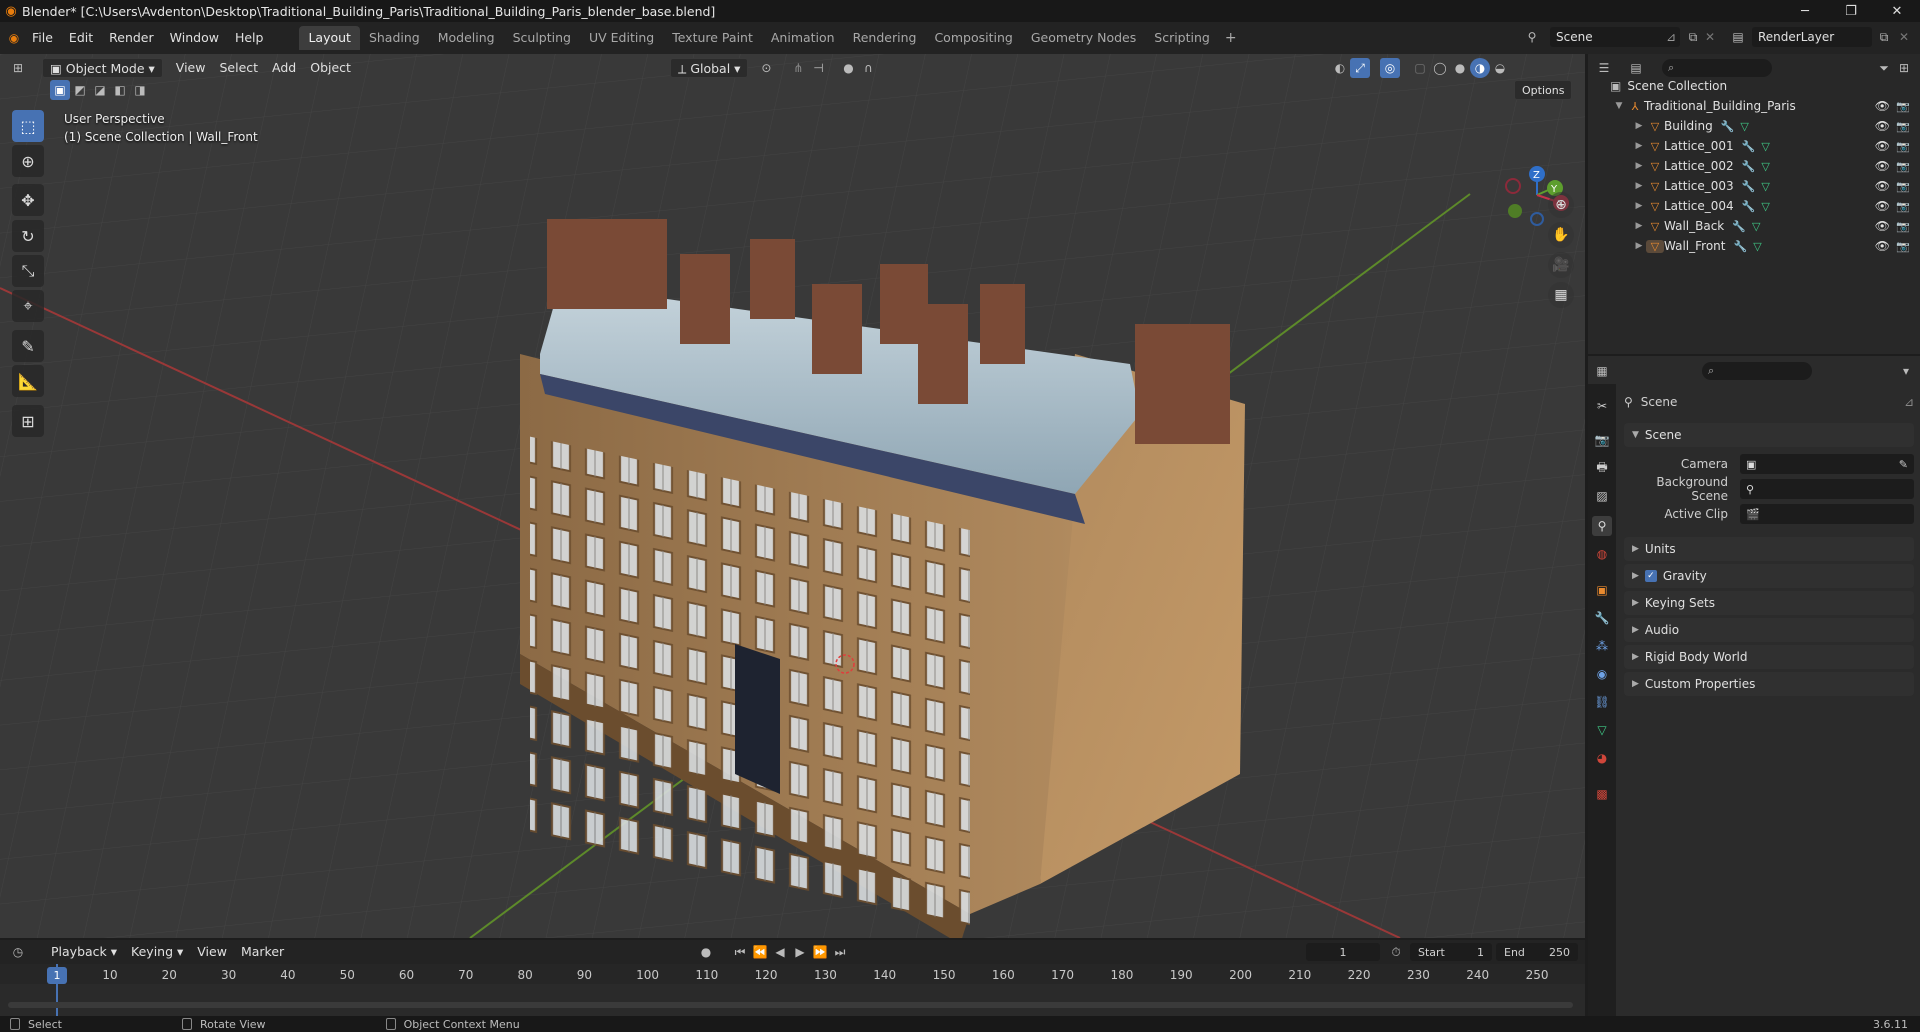 This screenshot has width=1920, height=1032. What do you see at coordinates (1537, 952) in the screenshot?
I see `end-frame-field: End 250` at bounding box center [1537, 952].